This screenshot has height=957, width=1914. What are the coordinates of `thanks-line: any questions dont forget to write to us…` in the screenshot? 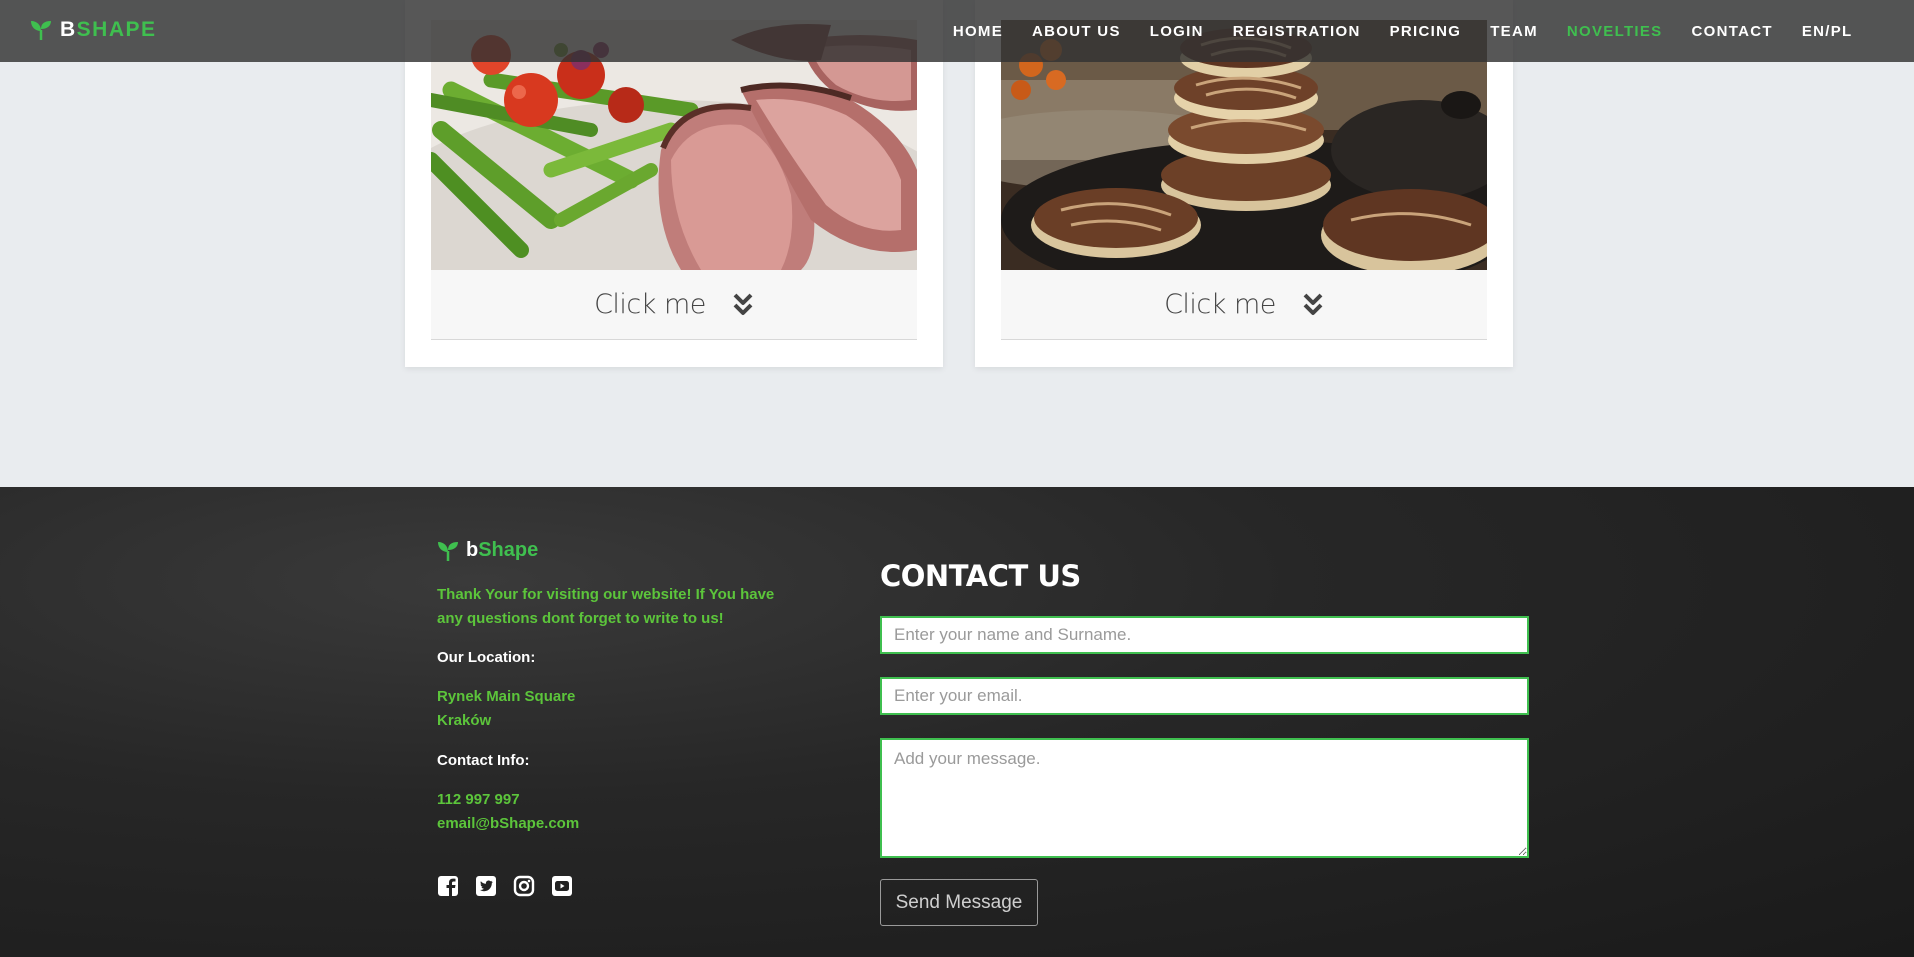 It's located at (580, 618).